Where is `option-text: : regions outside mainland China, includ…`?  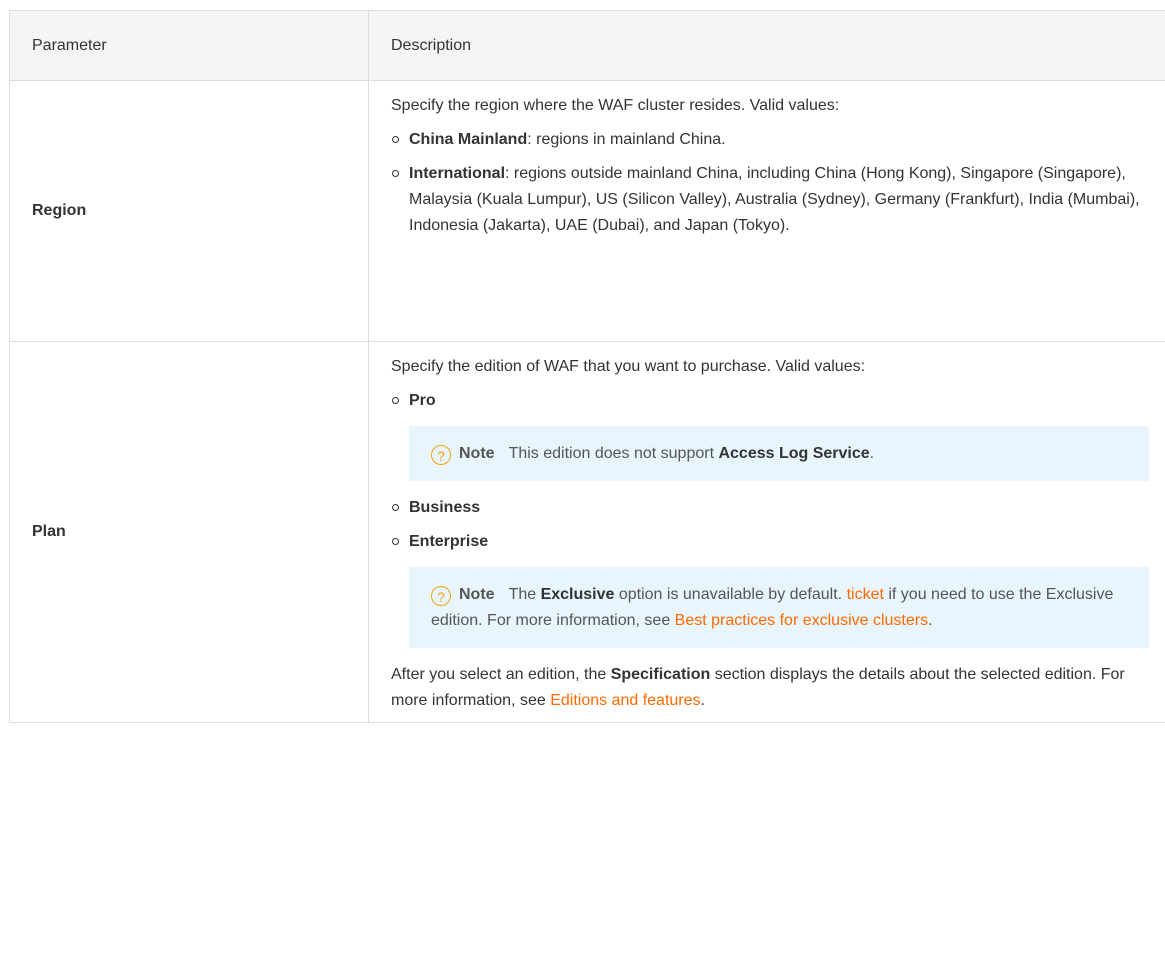
option-text: : regions outside mainland China, includ… is located at coordinates (774, 199).